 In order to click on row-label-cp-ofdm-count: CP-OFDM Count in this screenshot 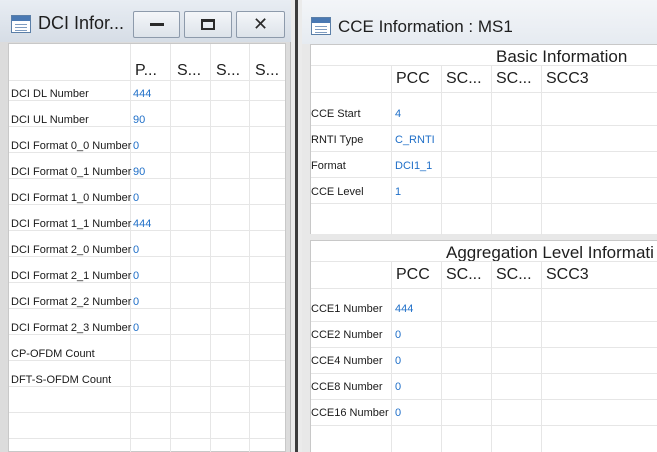, I will do `click(53, 354)`.